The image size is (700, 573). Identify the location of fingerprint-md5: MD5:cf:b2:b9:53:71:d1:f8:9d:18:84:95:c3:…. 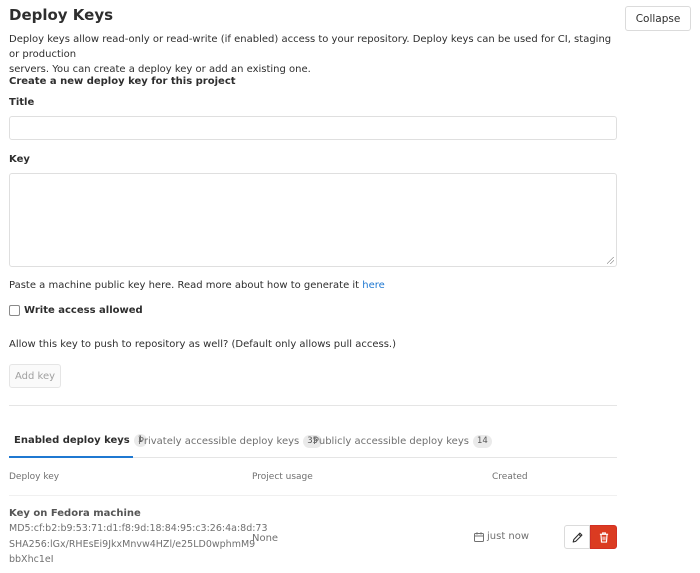
(138, 528).